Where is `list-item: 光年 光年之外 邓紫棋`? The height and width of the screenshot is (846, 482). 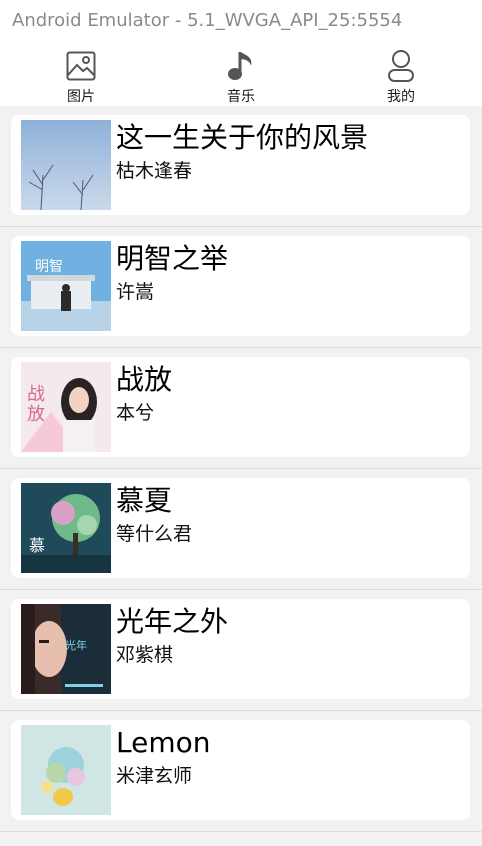 list-item: 光年 光年之外 邓紫棋 is located at coordinates (241, 650).